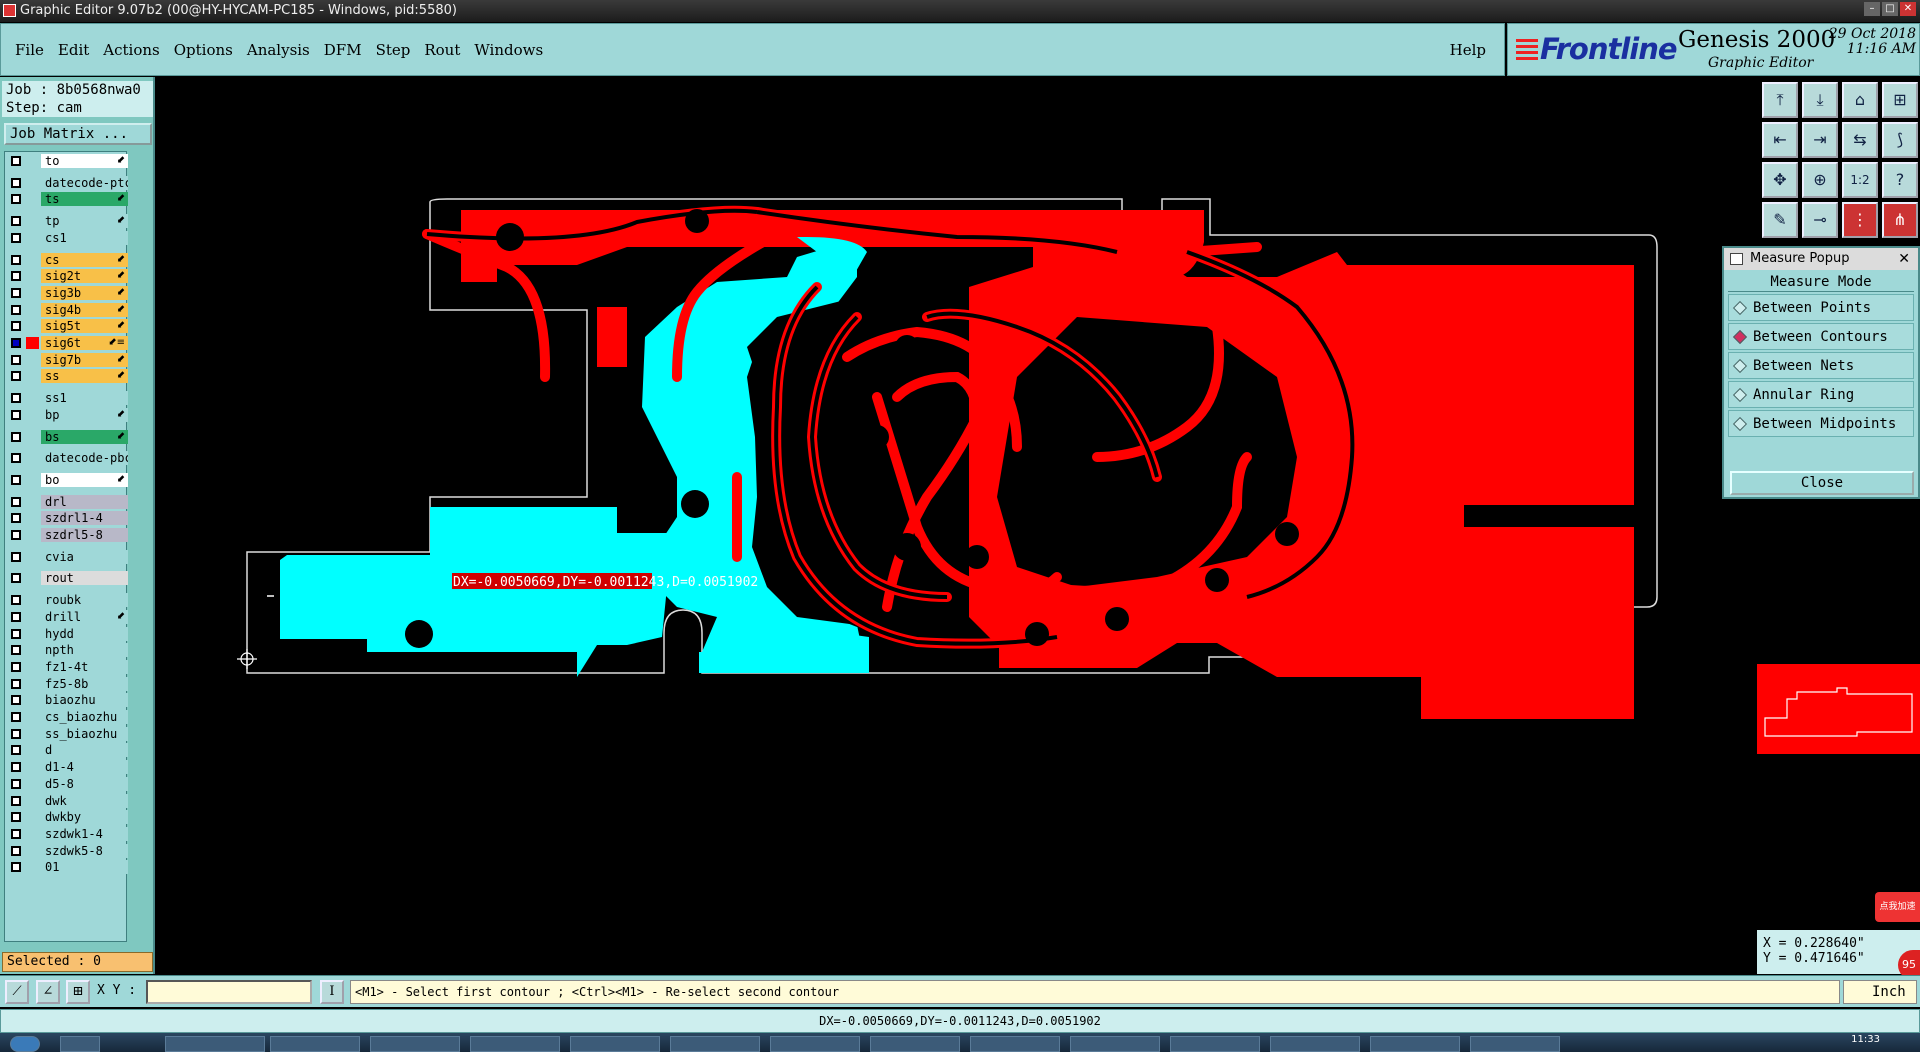 The image size is (1920, 1052). I want to click on layer-name: datecode-pbc, so click(84, 458).